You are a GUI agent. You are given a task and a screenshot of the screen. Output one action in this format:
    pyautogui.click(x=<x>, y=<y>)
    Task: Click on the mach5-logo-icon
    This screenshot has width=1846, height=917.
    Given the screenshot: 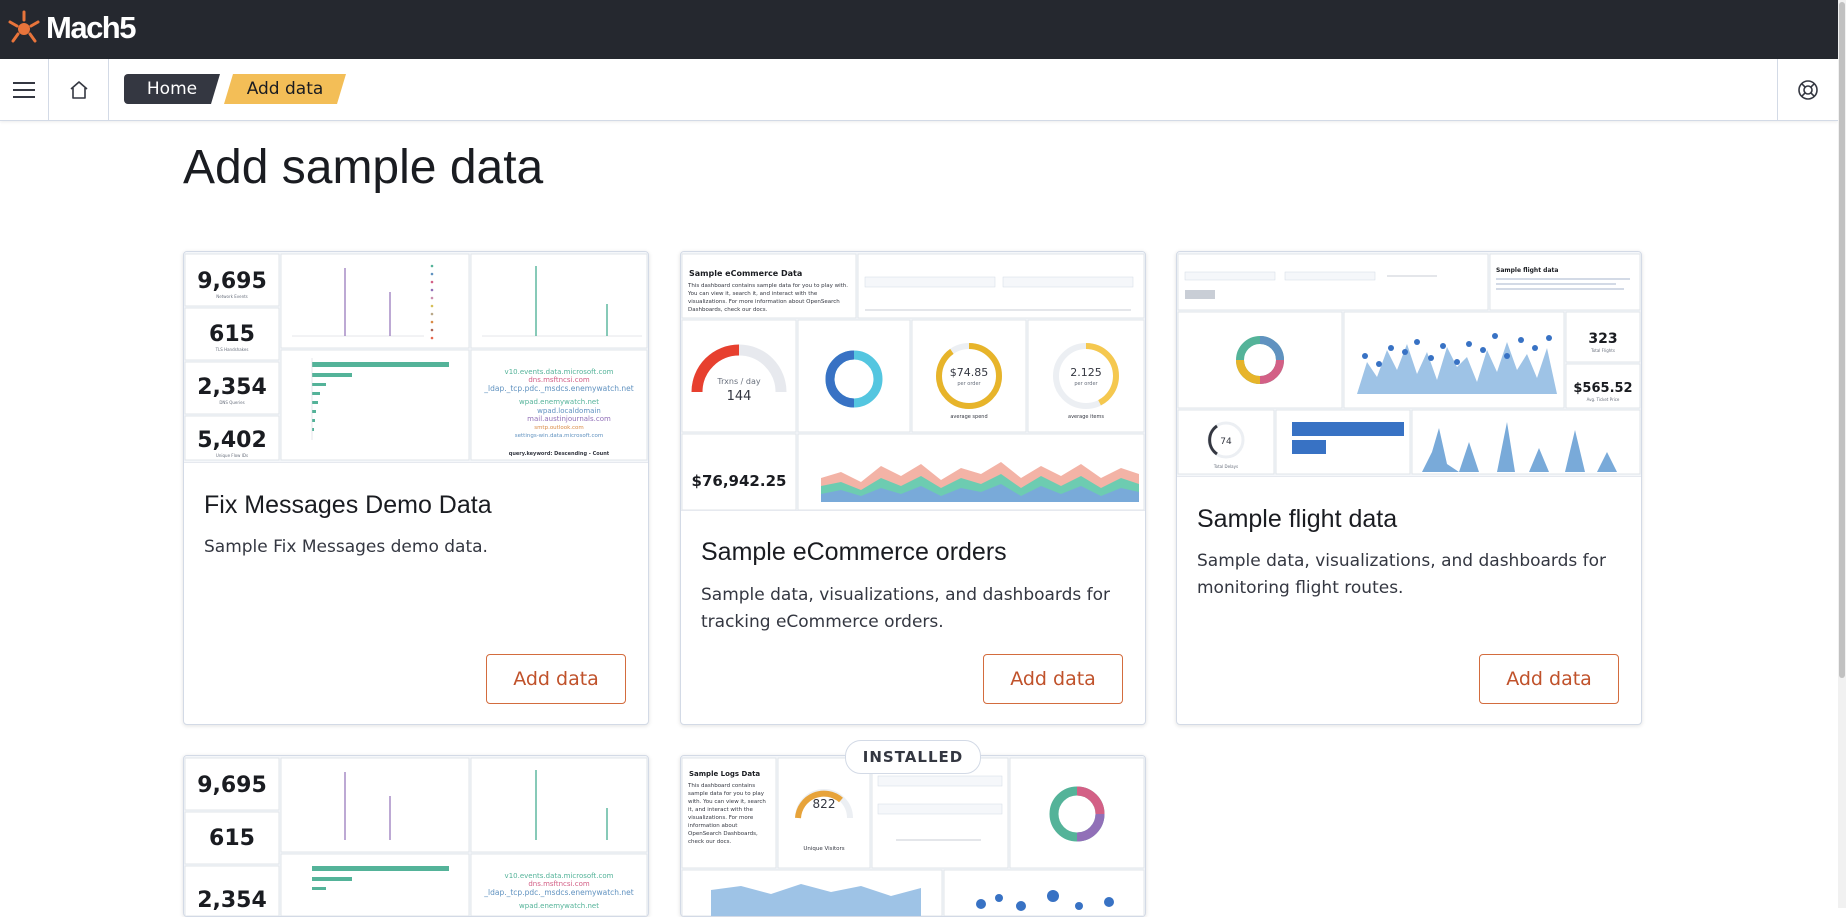 What is the action you would take?
    pyautogui.click(x=24, y=26)
    